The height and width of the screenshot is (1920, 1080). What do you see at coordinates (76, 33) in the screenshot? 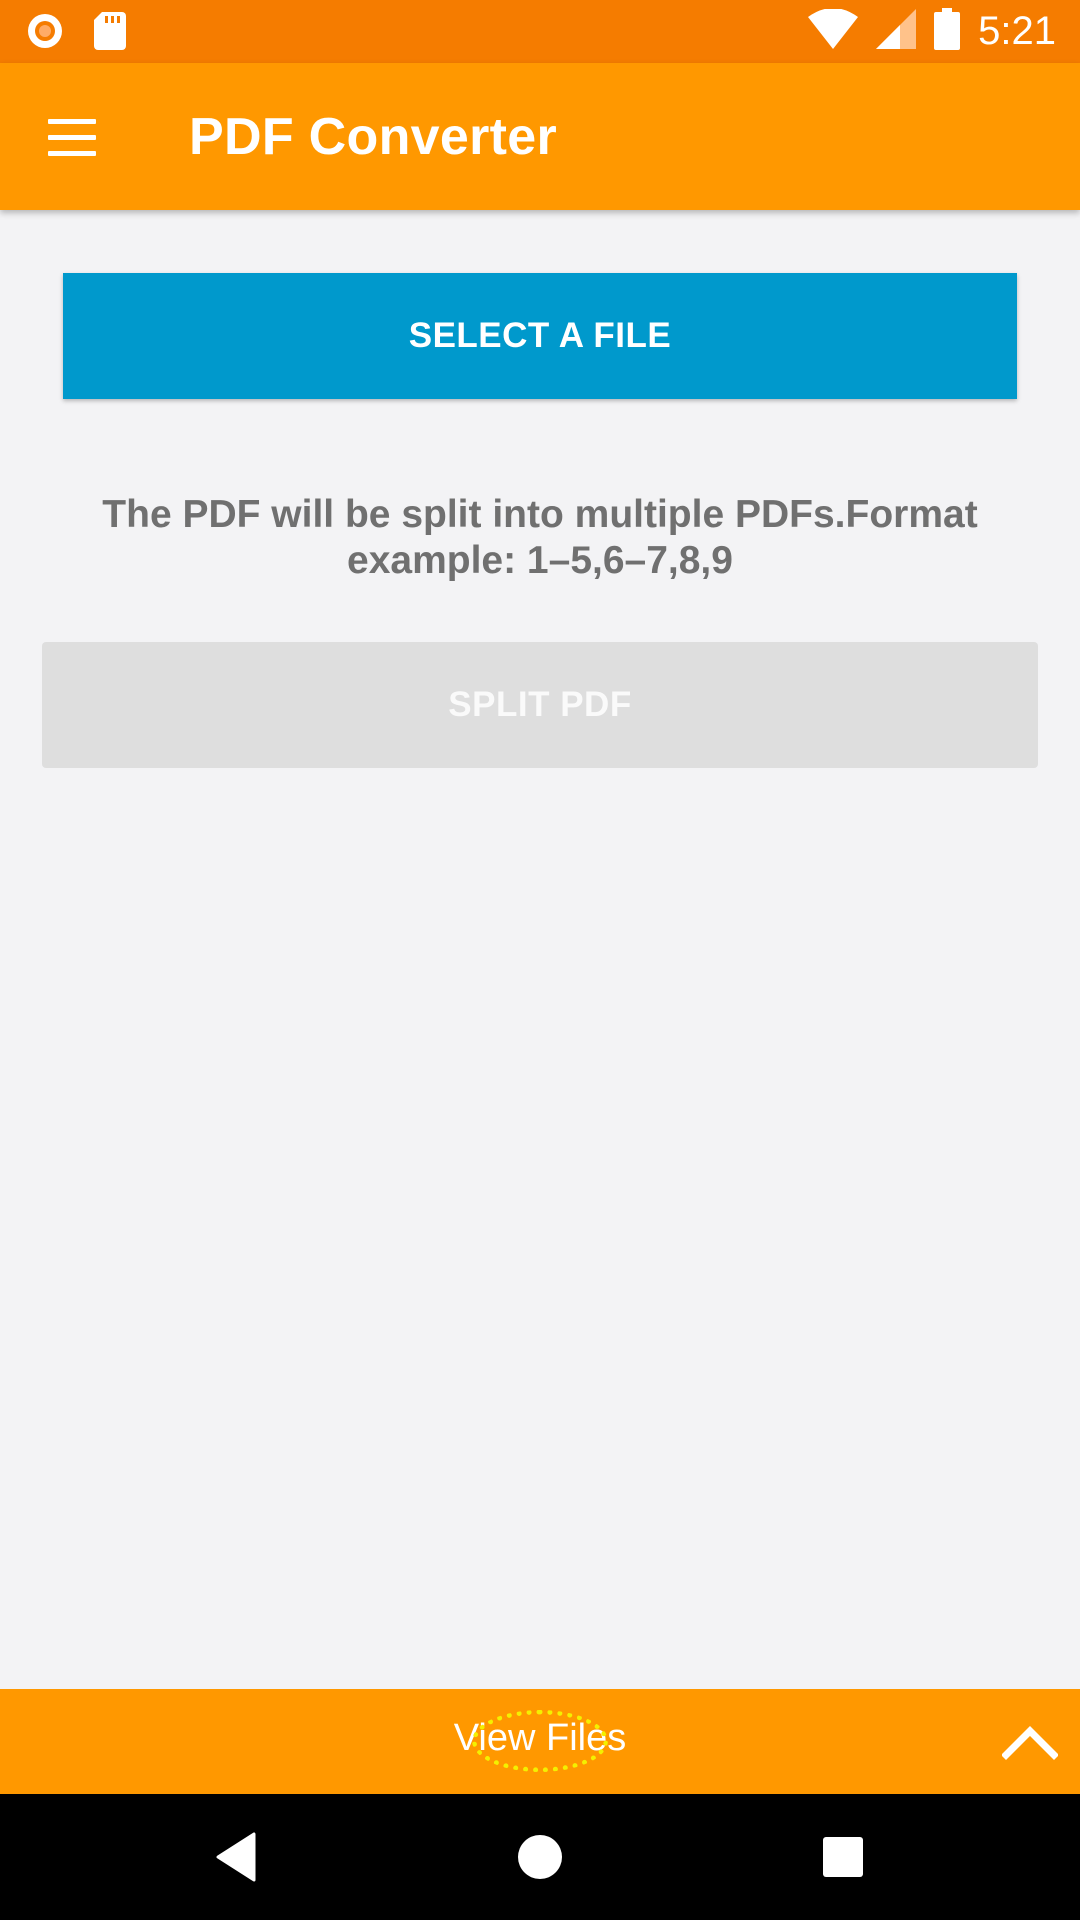
I see `status-left-icons` at bounding box center [76, 33].